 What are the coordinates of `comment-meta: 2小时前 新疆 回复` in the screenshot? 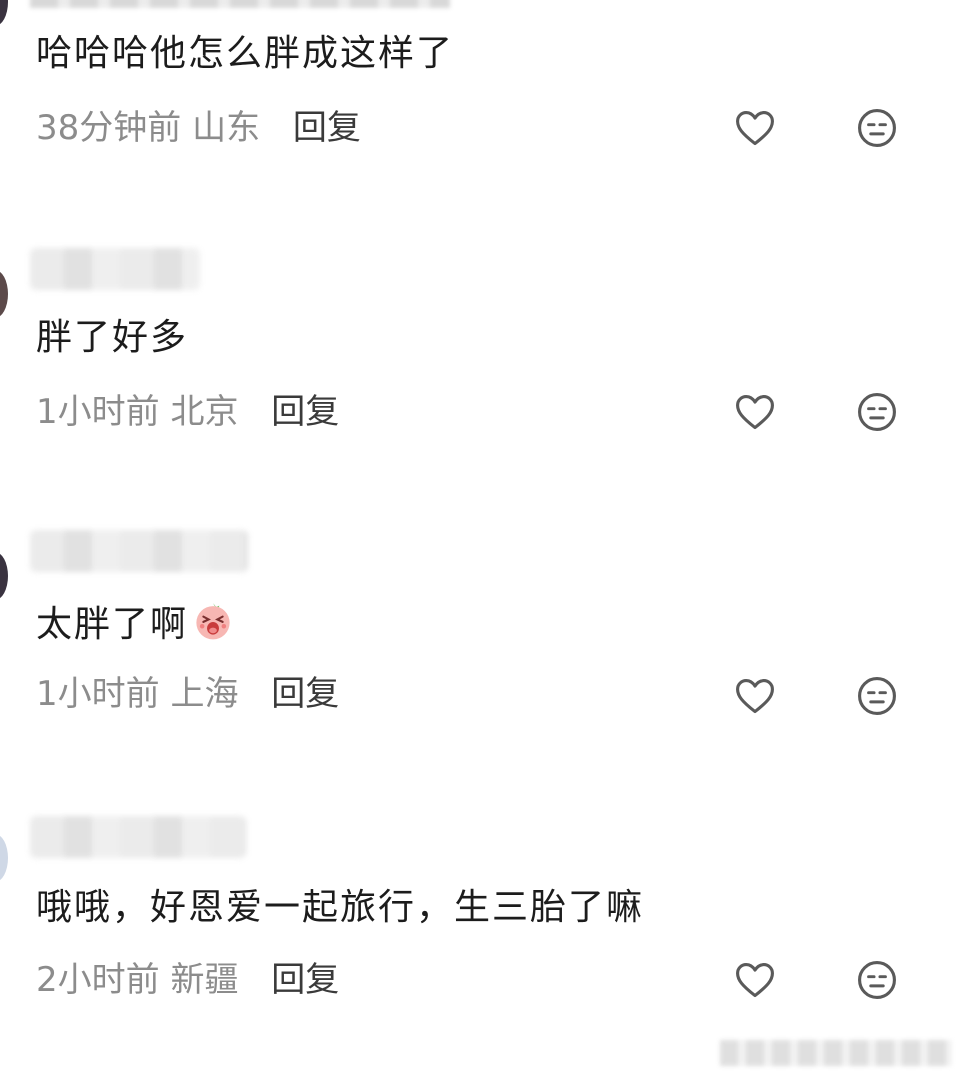 It's located at (187, 980).